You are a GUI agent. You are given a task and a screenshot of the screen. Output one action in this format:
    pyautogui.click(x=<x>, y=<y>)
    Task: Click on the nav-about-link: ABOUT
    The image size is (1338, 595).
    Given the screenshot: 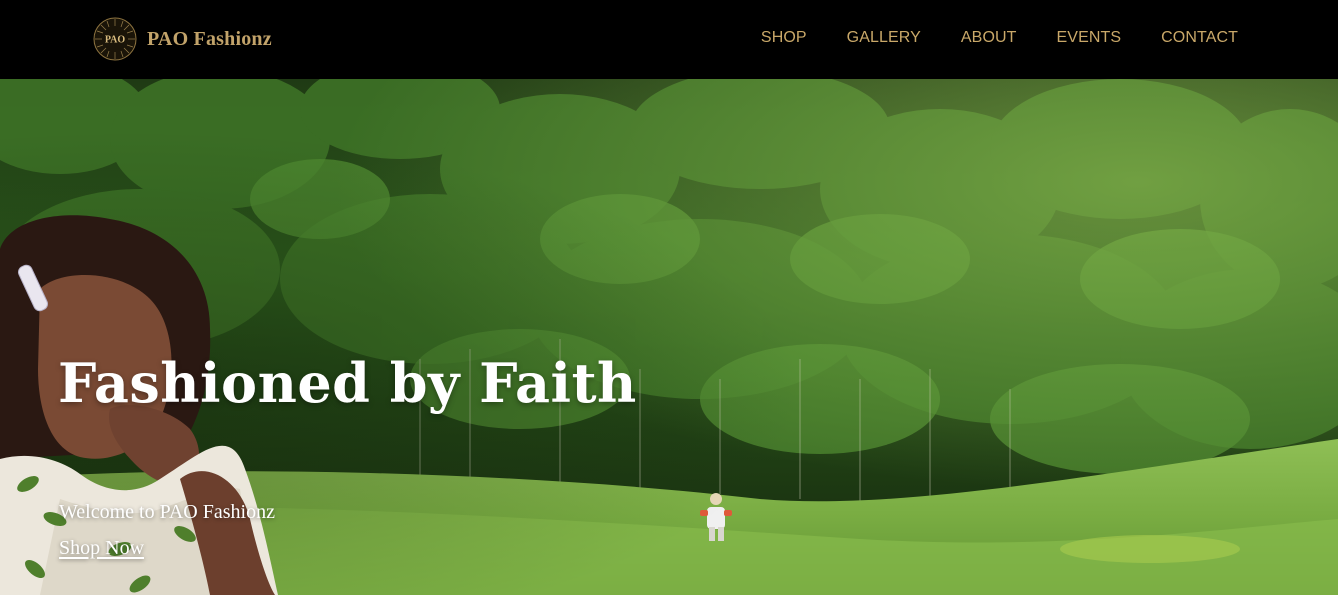 What is the action you would take?
    pyautogui.click(x=989, y=38)
    